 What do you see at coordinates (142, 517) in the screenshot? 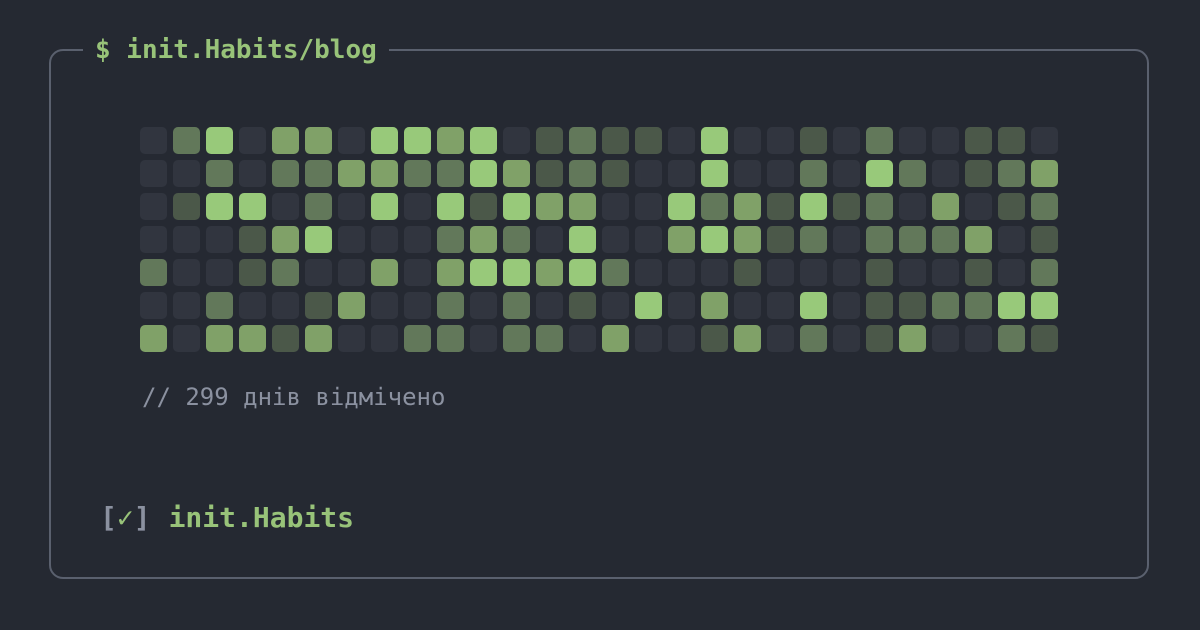
I see `bracket-close: ]` at bounding box center [142, 517].